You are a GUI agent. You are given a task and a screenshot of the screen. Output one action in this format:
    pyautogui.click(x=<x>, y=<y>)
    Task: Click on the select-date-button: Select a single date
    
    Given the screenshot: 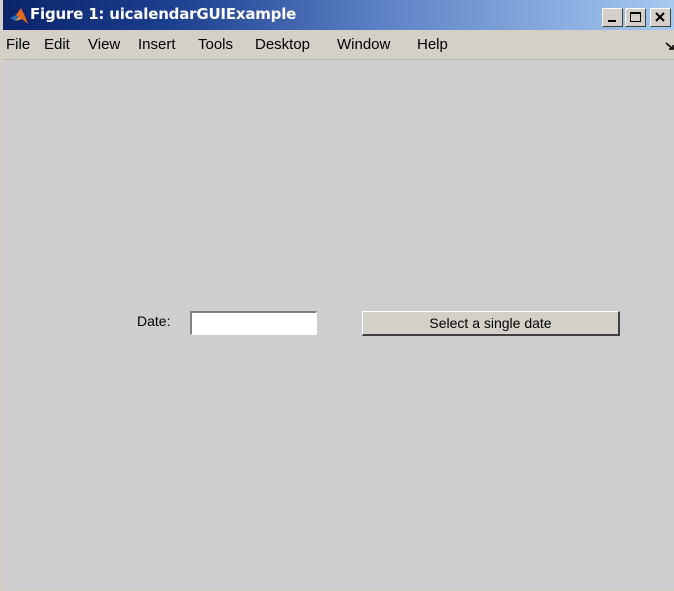 What is the action you would take?
    pyautogui.click(x=491, y=323)
    